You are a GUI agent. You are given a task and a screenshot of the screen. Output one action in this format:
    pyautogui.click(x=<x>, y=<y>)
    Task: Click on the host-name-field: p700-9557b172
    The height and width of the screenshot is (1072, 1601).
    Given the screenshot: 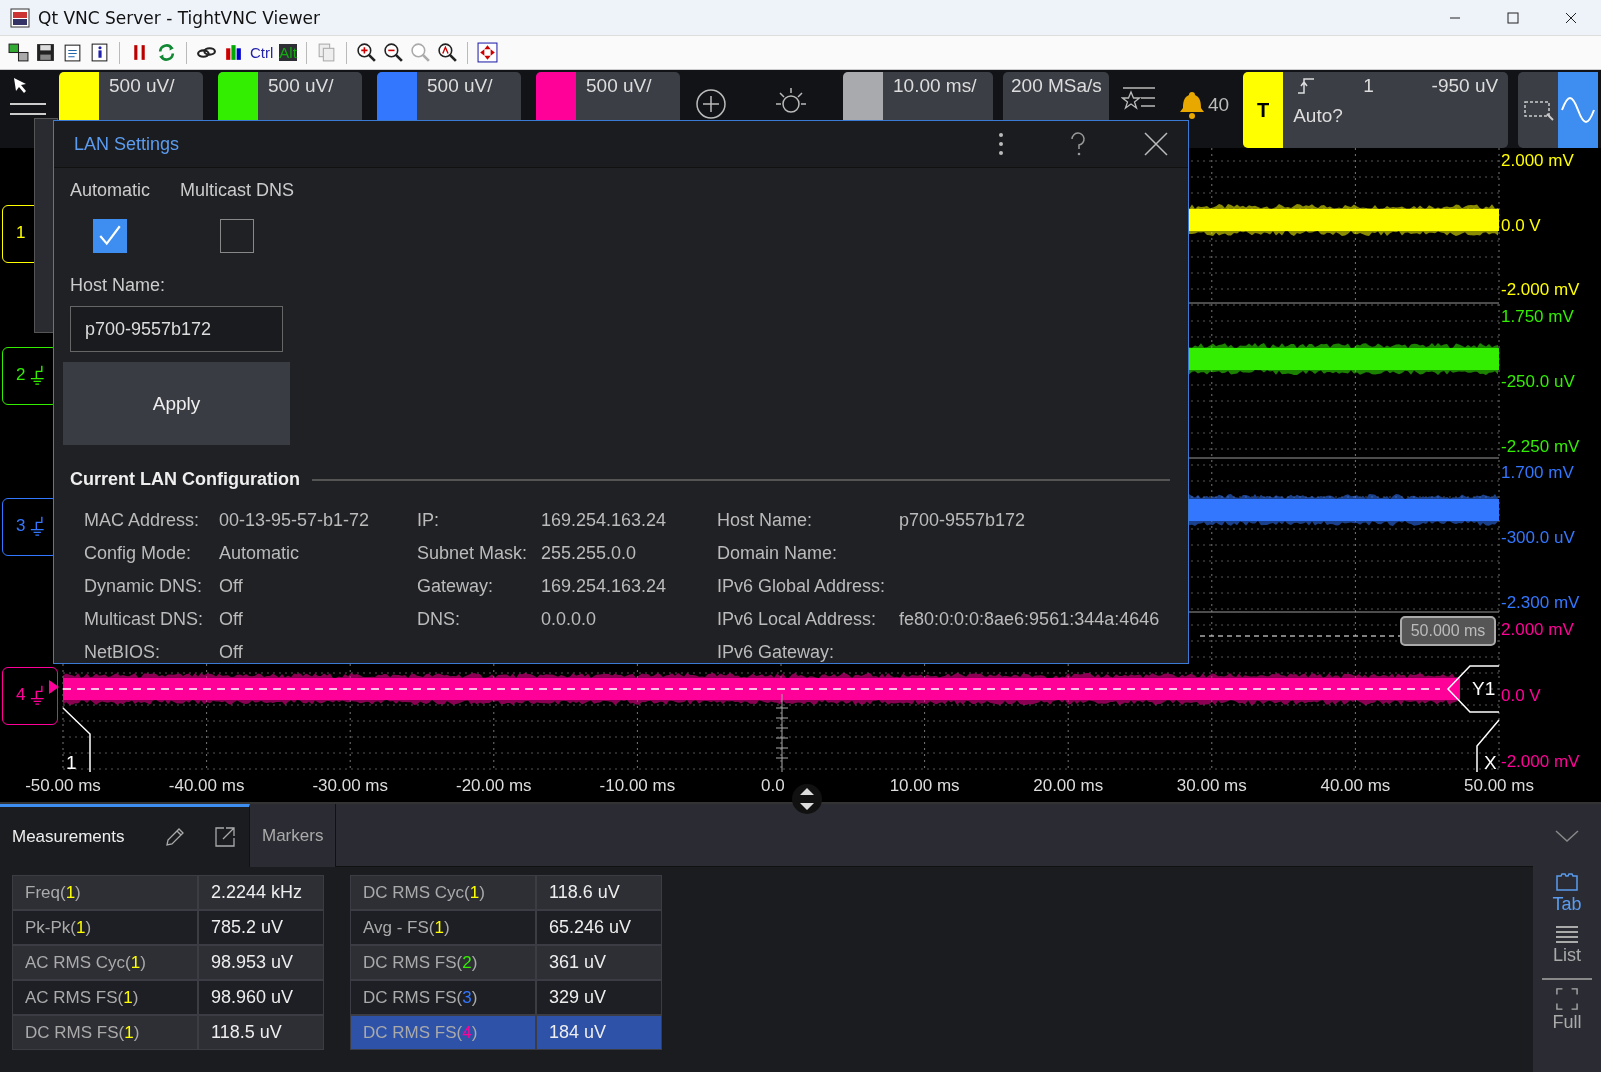 What is the action you would take?
    pyautogui.click(x=176, y=329)
    